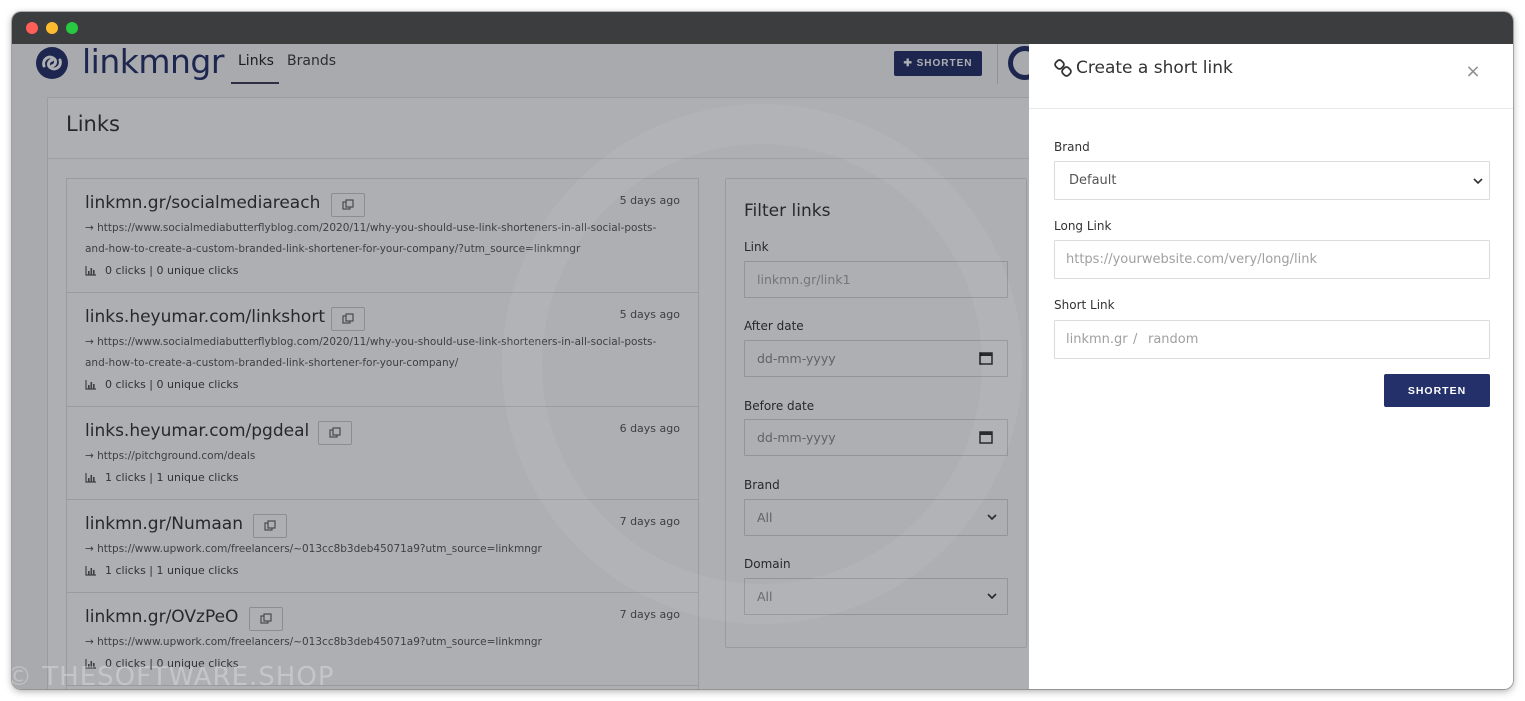 This screenshot has height=701, width=1525. What do you see at coordinates (1473, 72) in the screenshot?
I see `close-icon: ×` at bounding box center [1473, 72].